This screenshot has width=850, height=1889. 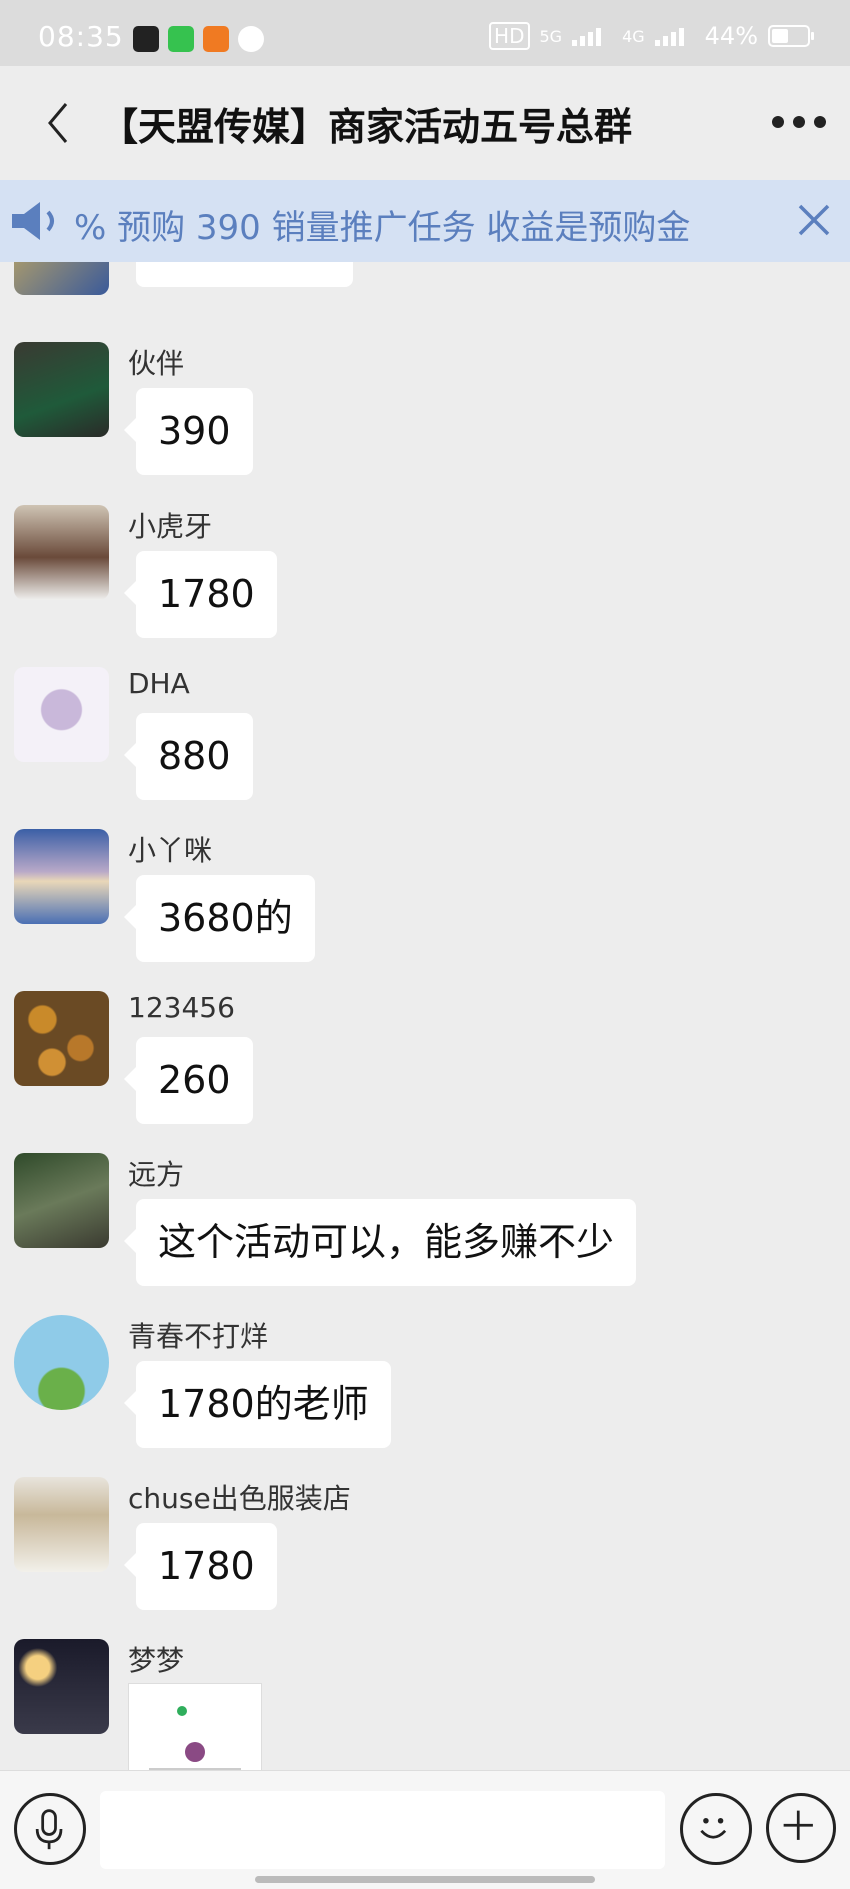 What do you see at coordinates (33, 221) in the screenshot?
I see `speaker-icon` at bounding box center [33, 221].